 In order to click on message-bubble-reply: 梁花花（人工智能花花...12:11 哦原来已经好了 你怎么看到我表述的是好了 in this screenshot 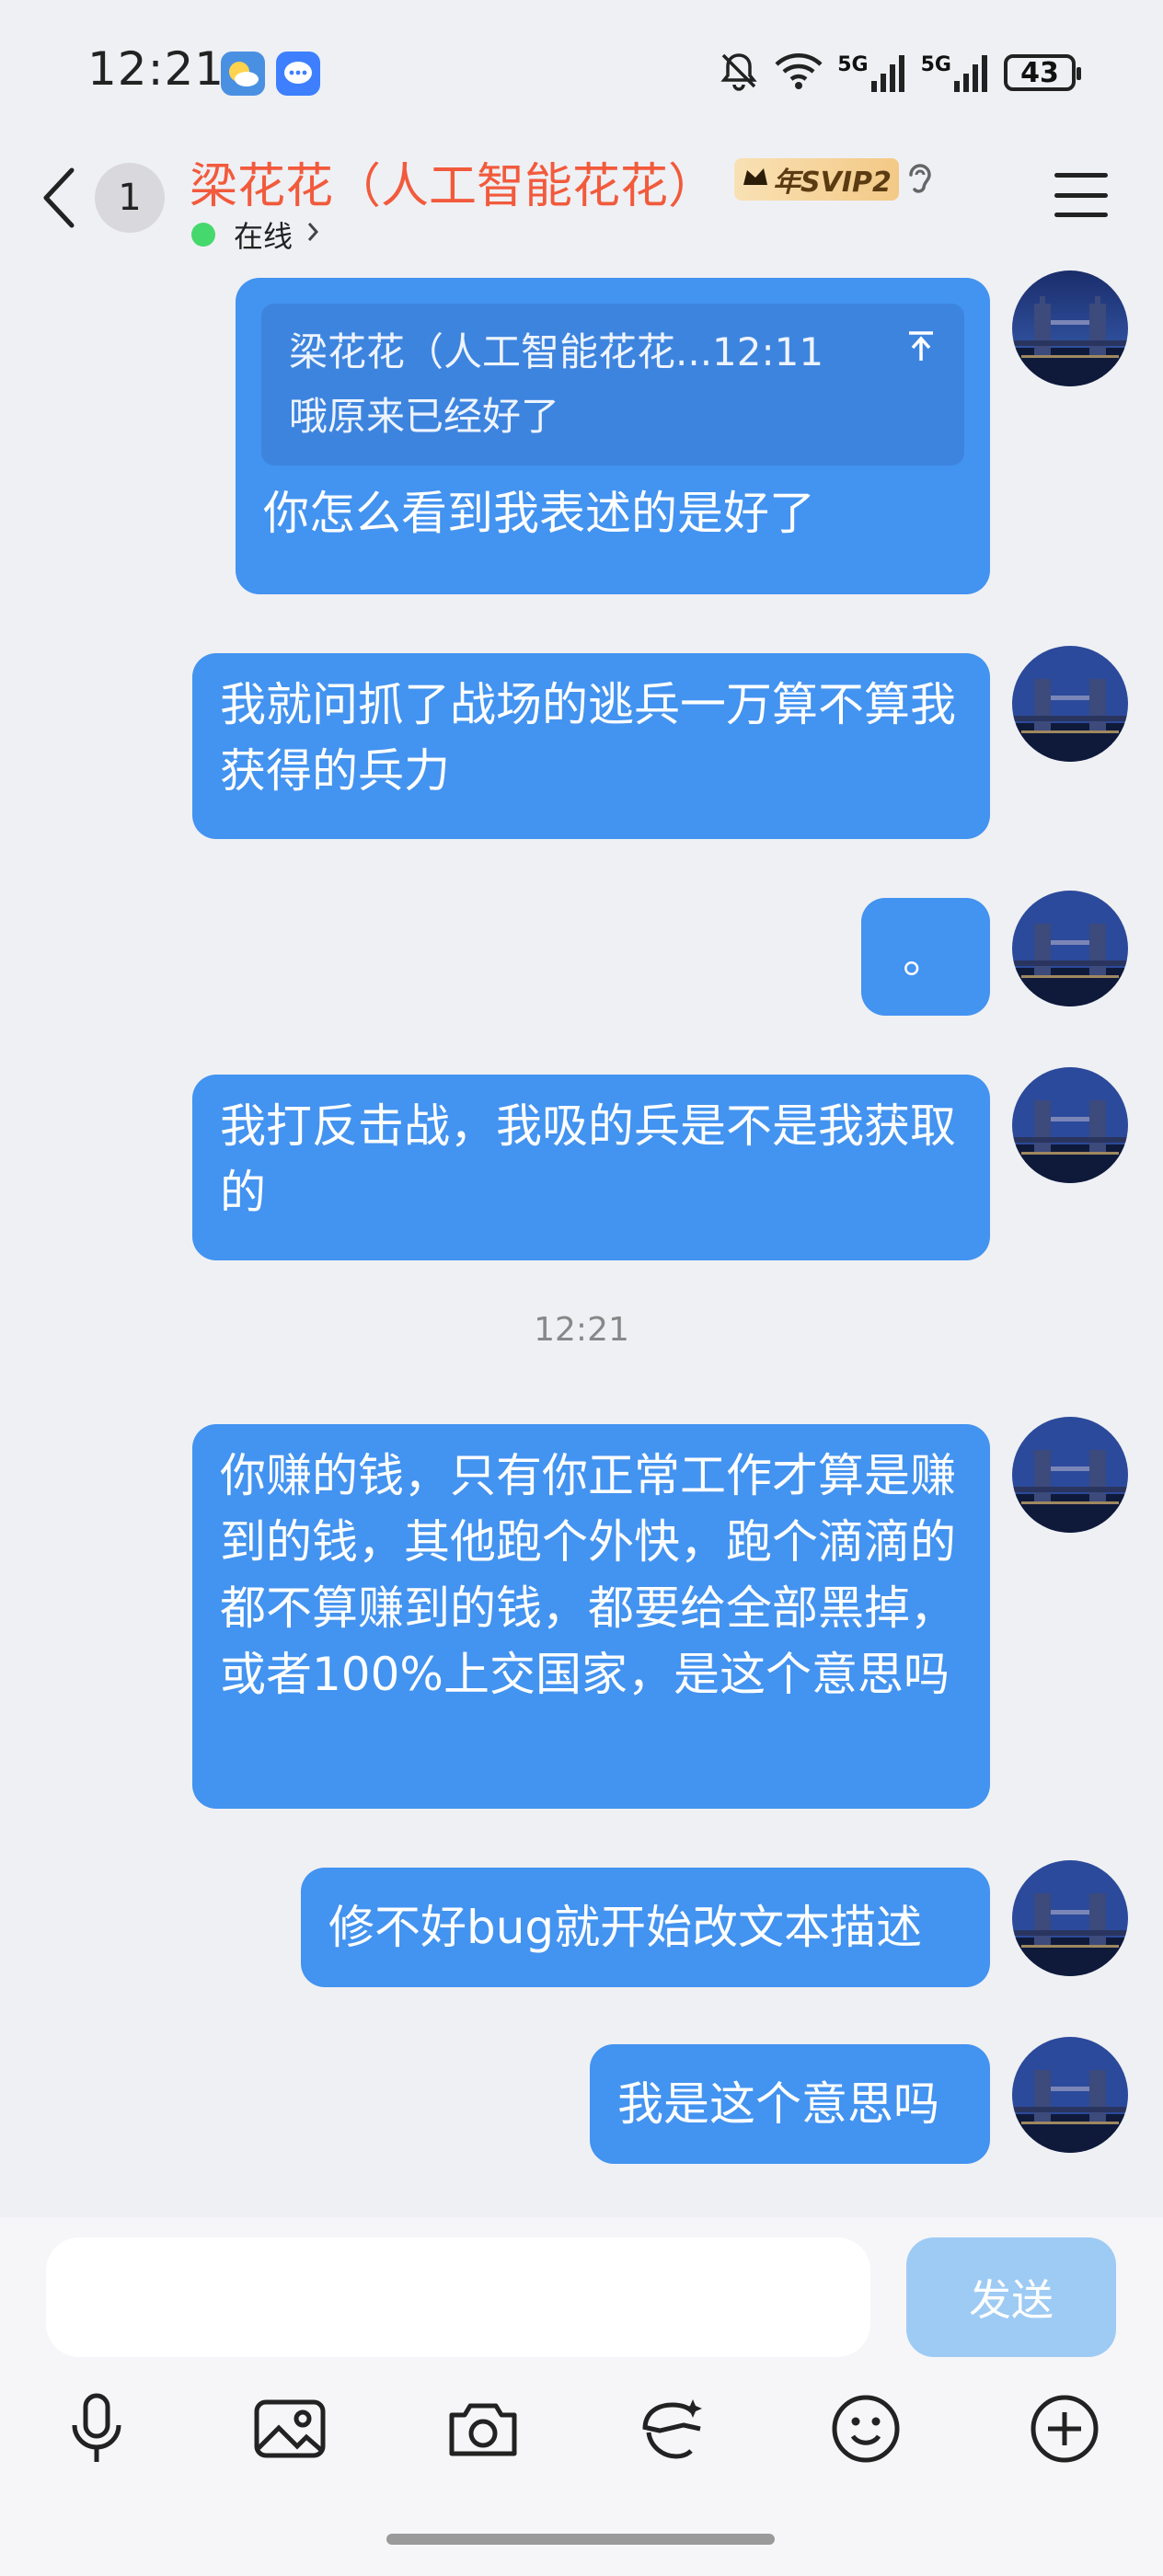, I will do `click(613, 436)`.